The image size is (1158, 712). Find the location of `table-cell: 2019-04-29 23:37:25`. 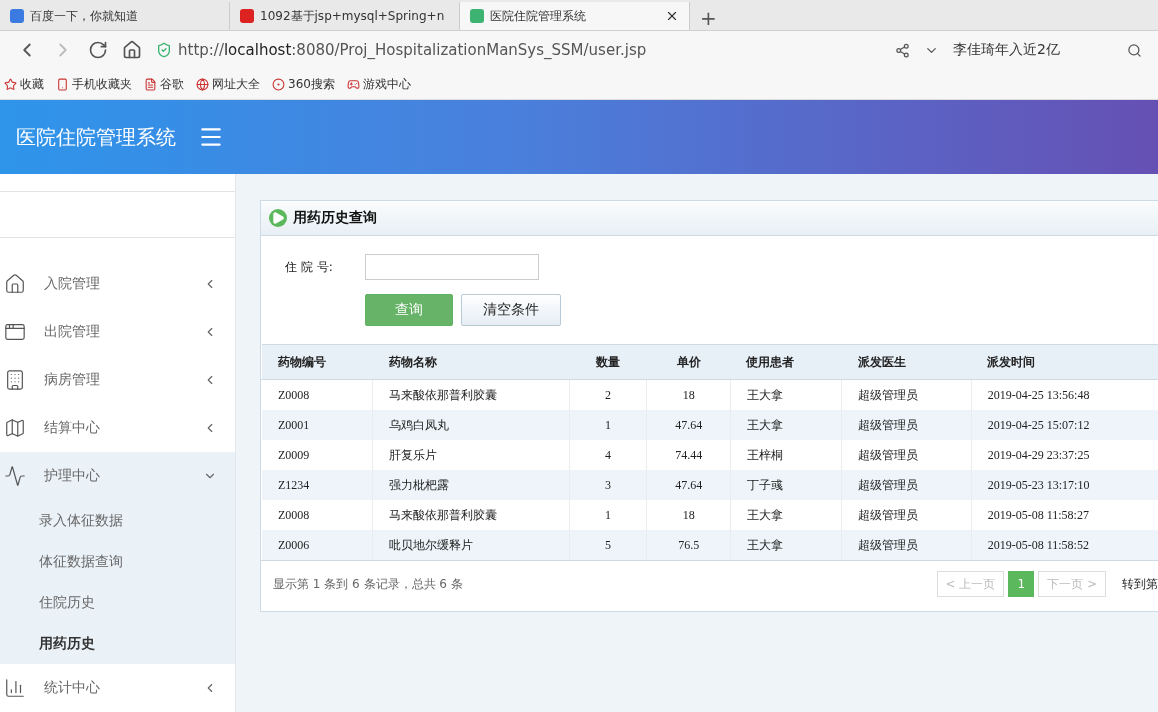

table-cell: 2019-04-29 23:37:25 is located at coordinates (1064, 455).